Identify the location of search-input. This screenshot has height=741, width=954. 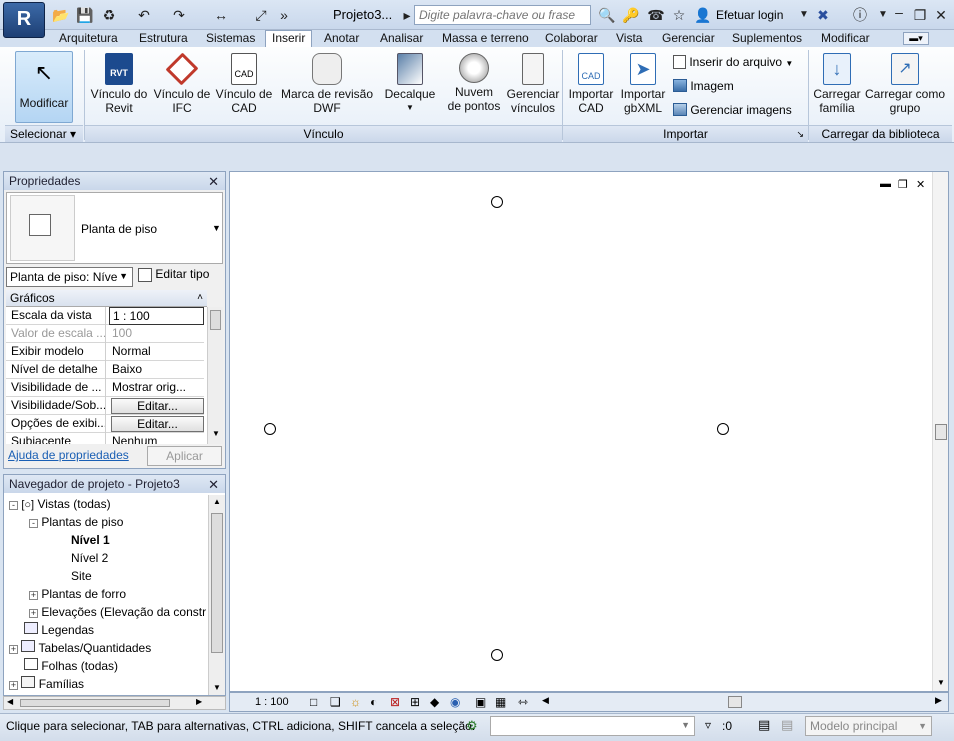
(502, 15).